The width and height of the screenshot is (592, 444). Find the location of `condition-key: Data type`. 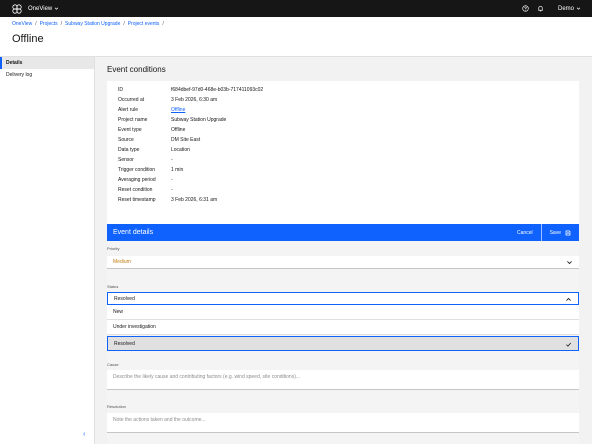

condition-key: Data type is located at coordinates (129, 150).